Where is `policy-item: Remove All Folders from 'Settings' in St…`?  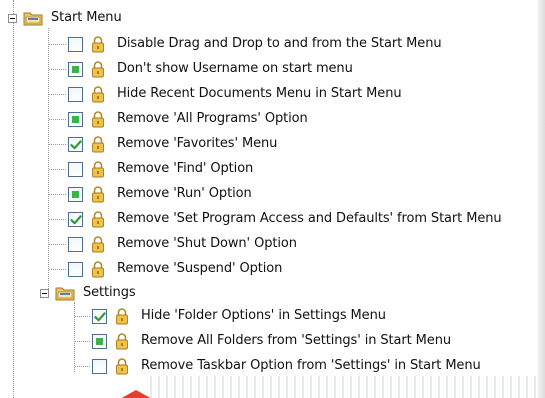
policy-item: Remove All Folders from 'Settings' in St… is located at coordinates (271, 341).